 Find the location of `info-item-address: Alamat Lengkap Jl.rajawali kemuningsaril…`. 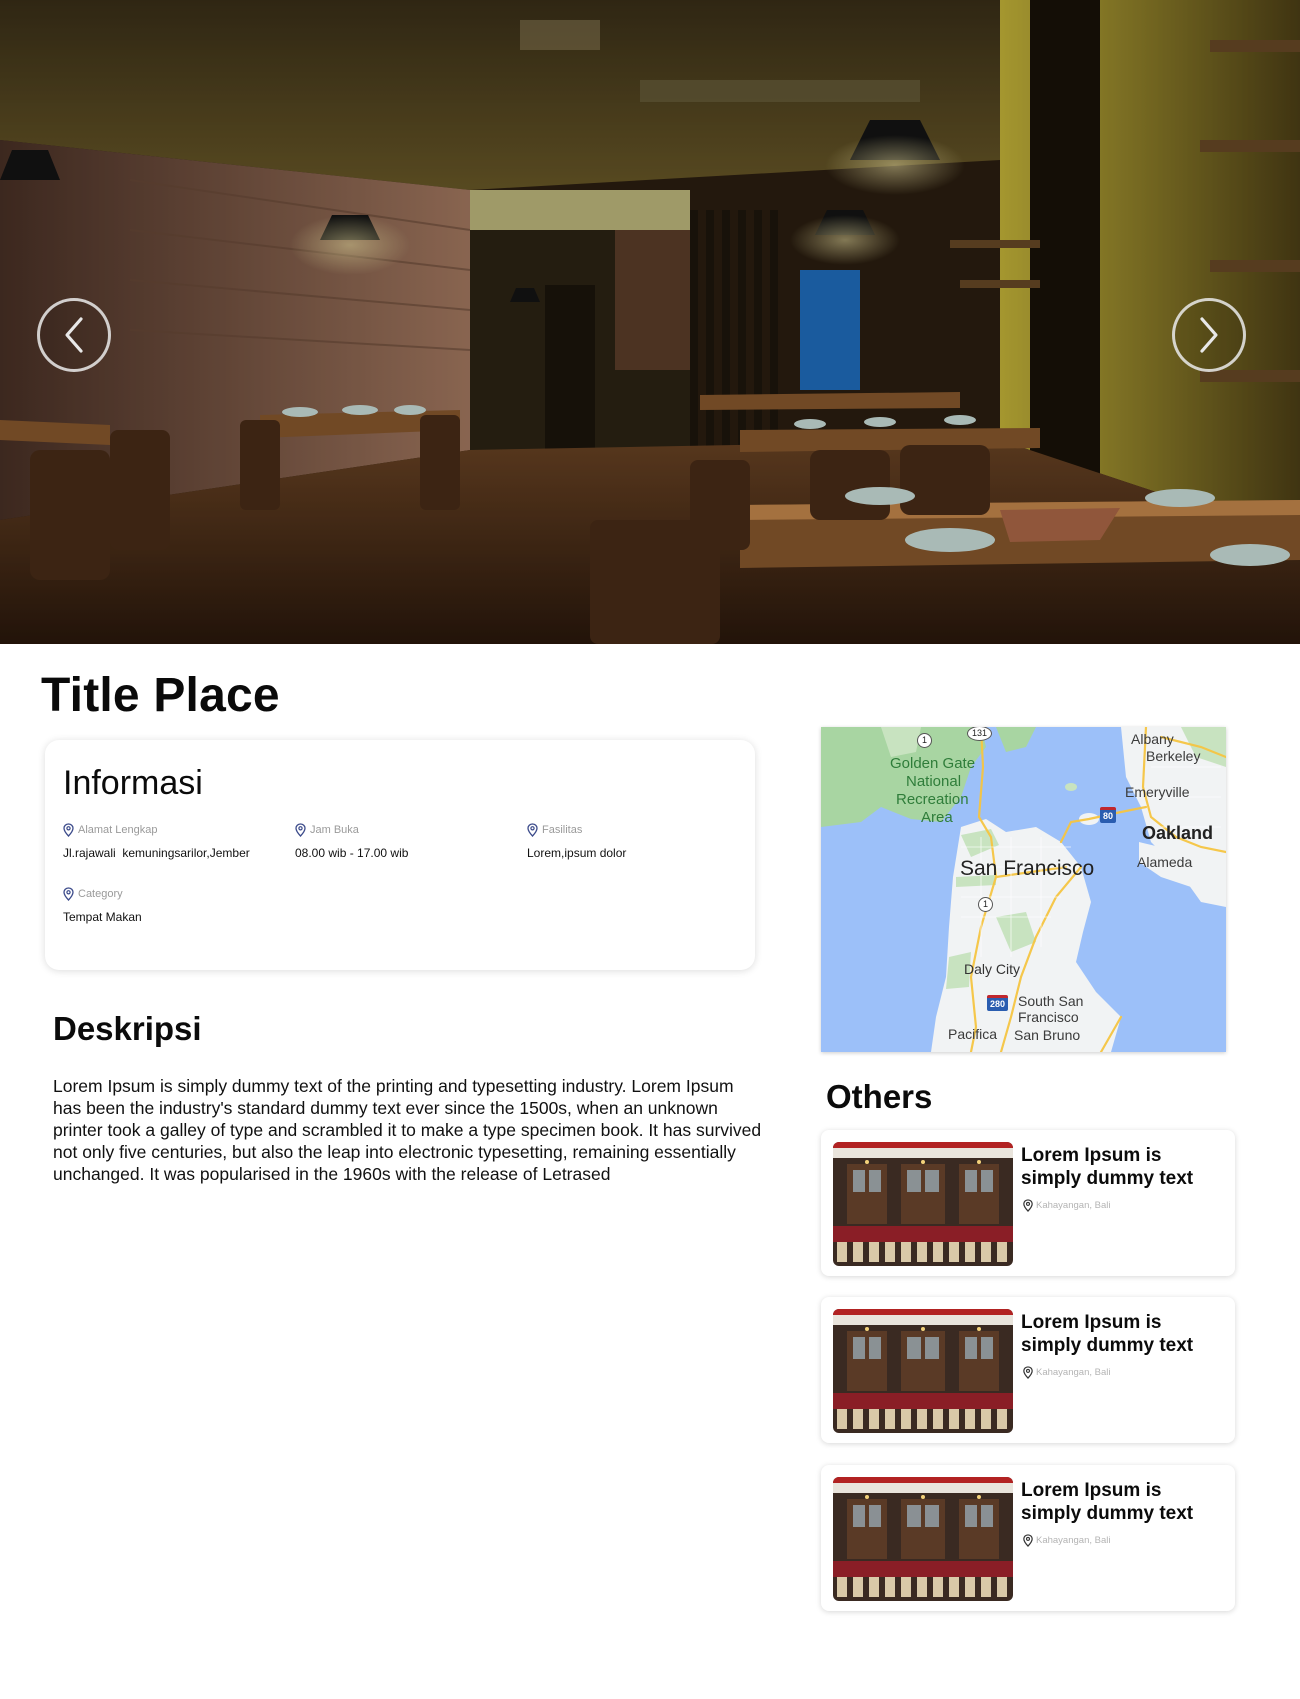

info-item-address: Alamat Lengkap Jl.rajawali kemuningsaril… is located at coordinates (173, 841).